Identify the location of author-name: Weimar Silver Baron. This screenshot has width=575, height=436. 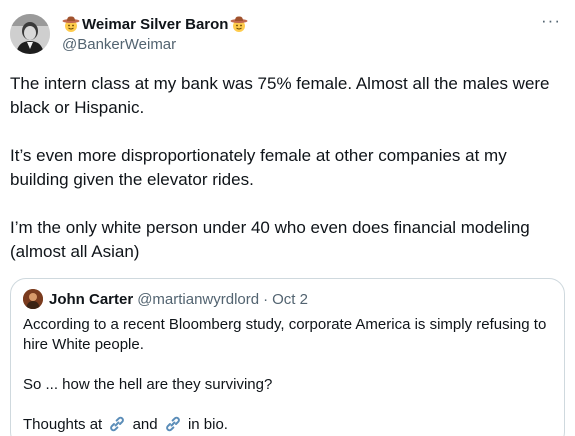
(155, 24).